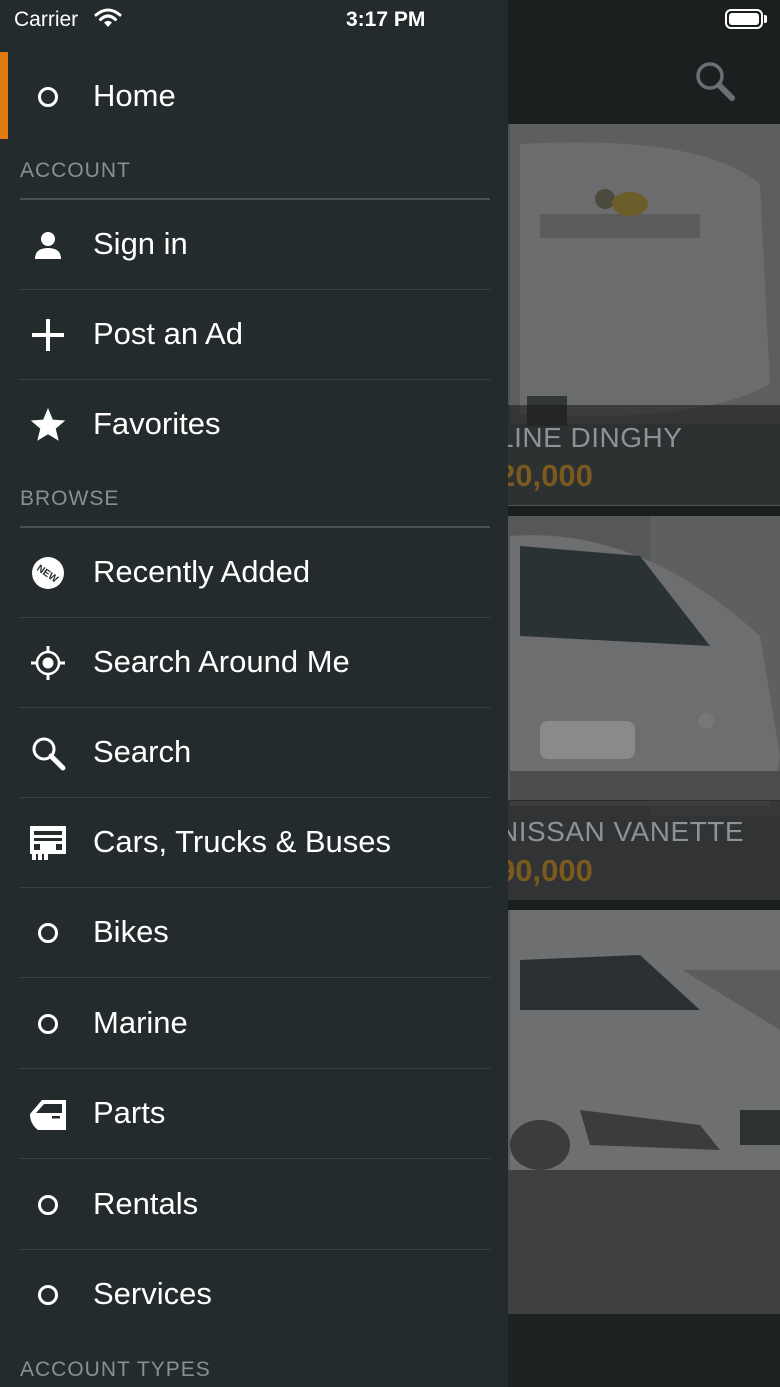 The height and width of the screenshot is (1387, 780). What do you see at coordinates (134, 95) in the screenshot?
I see `menu-item-label: Home` at bounding box center [134, 95].